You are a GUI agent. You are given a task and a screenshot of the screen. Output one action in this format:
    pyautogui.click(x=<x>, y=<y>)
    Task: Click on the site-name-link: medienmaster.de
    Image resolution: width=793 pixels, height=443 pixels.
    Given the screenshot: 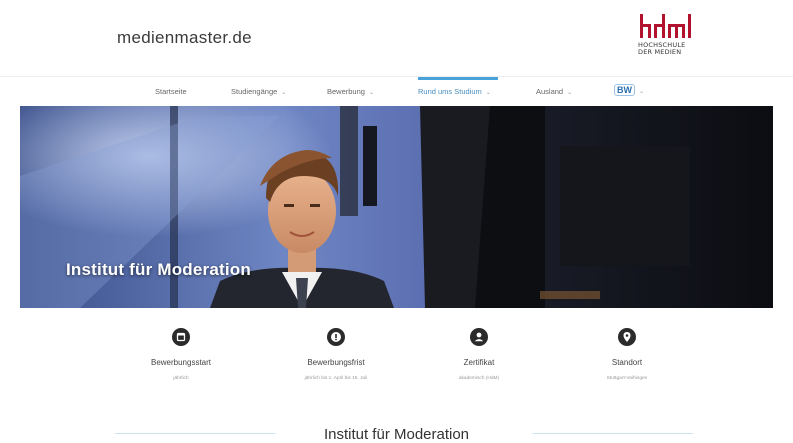 What is the action you would take?
    pyautogui.click(x=184, y=38)
    